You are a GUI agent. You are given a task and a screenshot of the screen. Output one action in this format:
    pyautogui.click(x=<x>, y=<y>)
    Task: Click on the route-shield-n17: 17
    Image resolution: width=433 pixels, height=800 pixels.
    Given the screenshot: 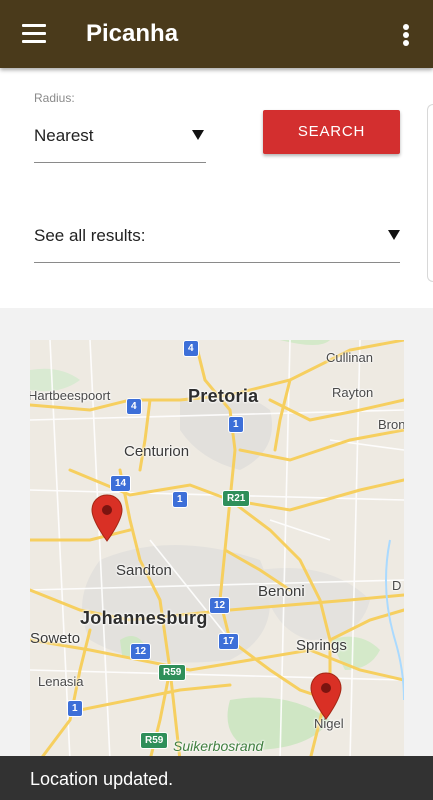 What is the action you would take?
    pyautogui.click(x=229, y=641)
    